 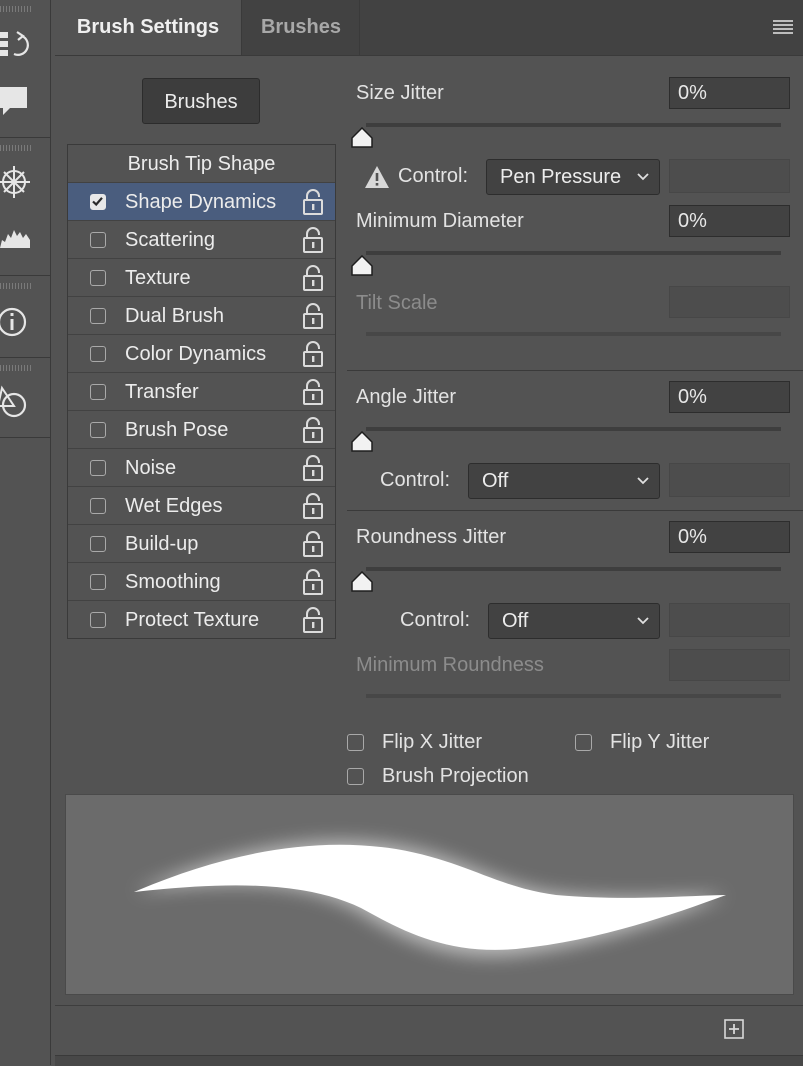 I want to click on stroke-preview-image, so click(x=430, y=898).